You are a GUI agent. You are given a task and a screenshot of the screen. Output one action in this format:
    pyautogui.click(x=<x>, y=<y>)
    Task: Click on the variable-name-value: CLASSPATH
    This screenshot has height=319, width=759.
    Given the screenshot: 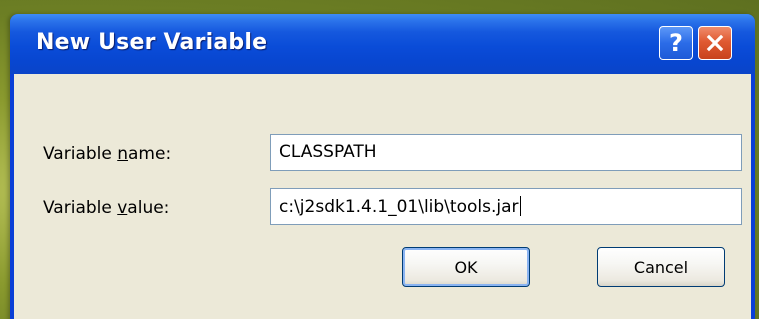 What is the action you would take?
    pyautogui.click(x=328, y=152)
    